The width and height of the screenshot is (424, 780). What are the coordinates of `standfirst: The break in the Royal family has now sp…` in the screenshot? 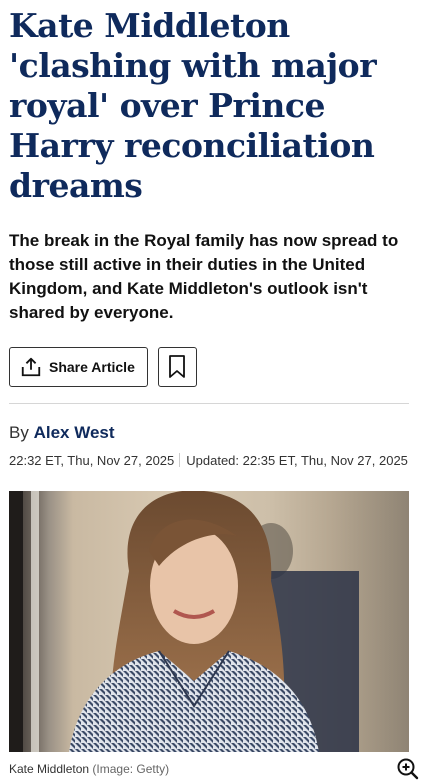 It's located at (204, 276).